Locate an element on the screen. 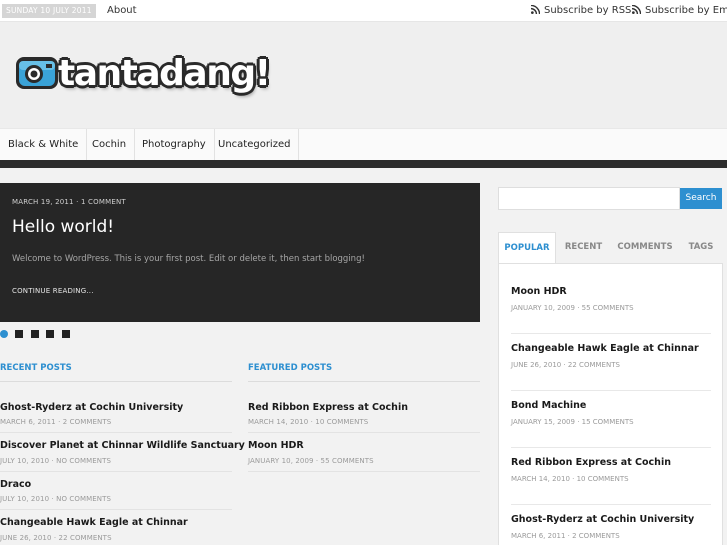  subscribe-email-label: Subscribe by Email is located at coordinates (686, 10).